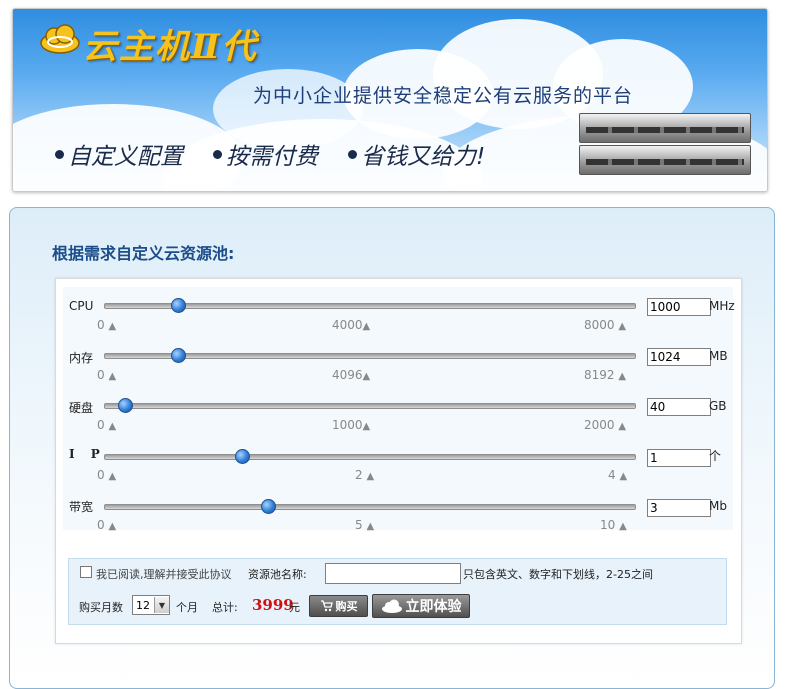 The width and height of the screenshot is (796, 689). I want to click on brand-slogan: 为中小企业提供安全稳定公有云服务的平台, so click(443, 96).